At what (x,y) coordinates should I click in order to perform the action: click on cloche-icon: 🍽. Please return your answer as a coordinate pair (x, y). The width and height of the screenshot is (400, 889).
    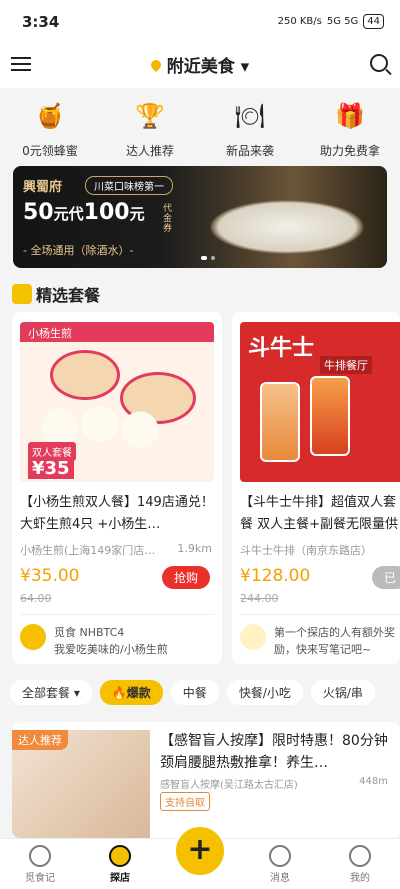
    Looking at the image, I should click on (250, 116).